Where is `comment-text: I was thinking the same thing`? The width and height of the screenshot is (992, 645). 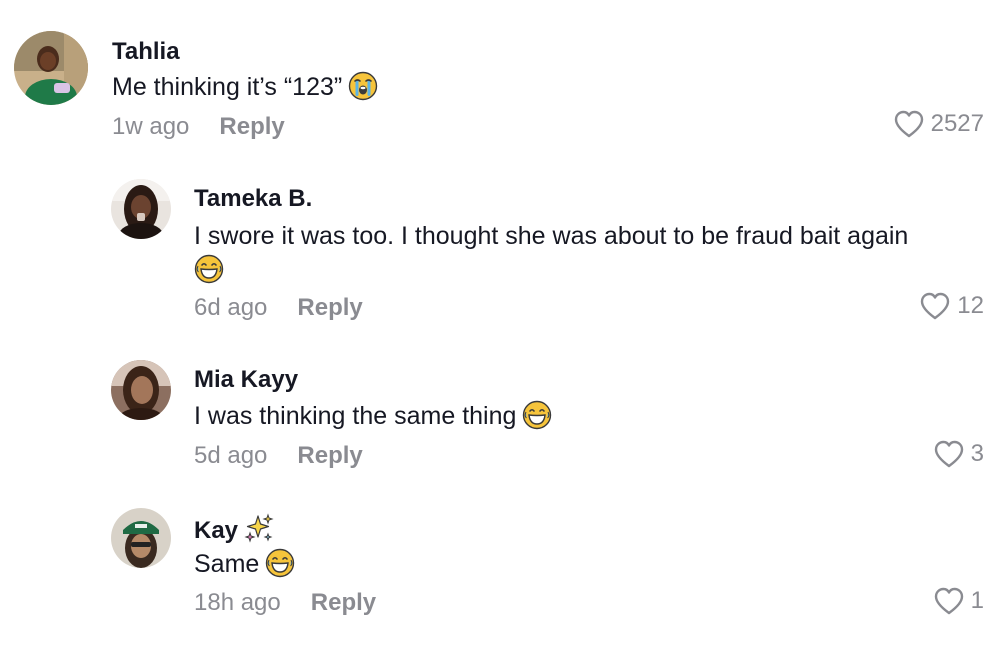 comment-text: I was thinking the same thing is located at coordinates (373, 416).